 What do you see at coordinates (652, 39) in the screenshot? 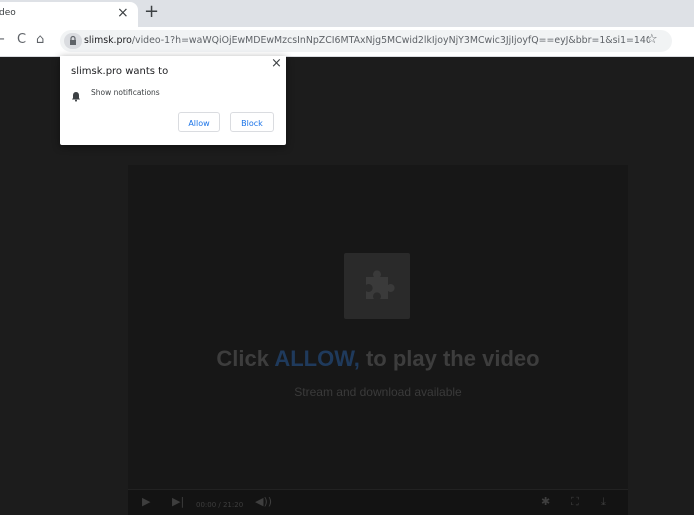
I see `bookmark-star-icon: ☆` at bounding box center [652, 39].